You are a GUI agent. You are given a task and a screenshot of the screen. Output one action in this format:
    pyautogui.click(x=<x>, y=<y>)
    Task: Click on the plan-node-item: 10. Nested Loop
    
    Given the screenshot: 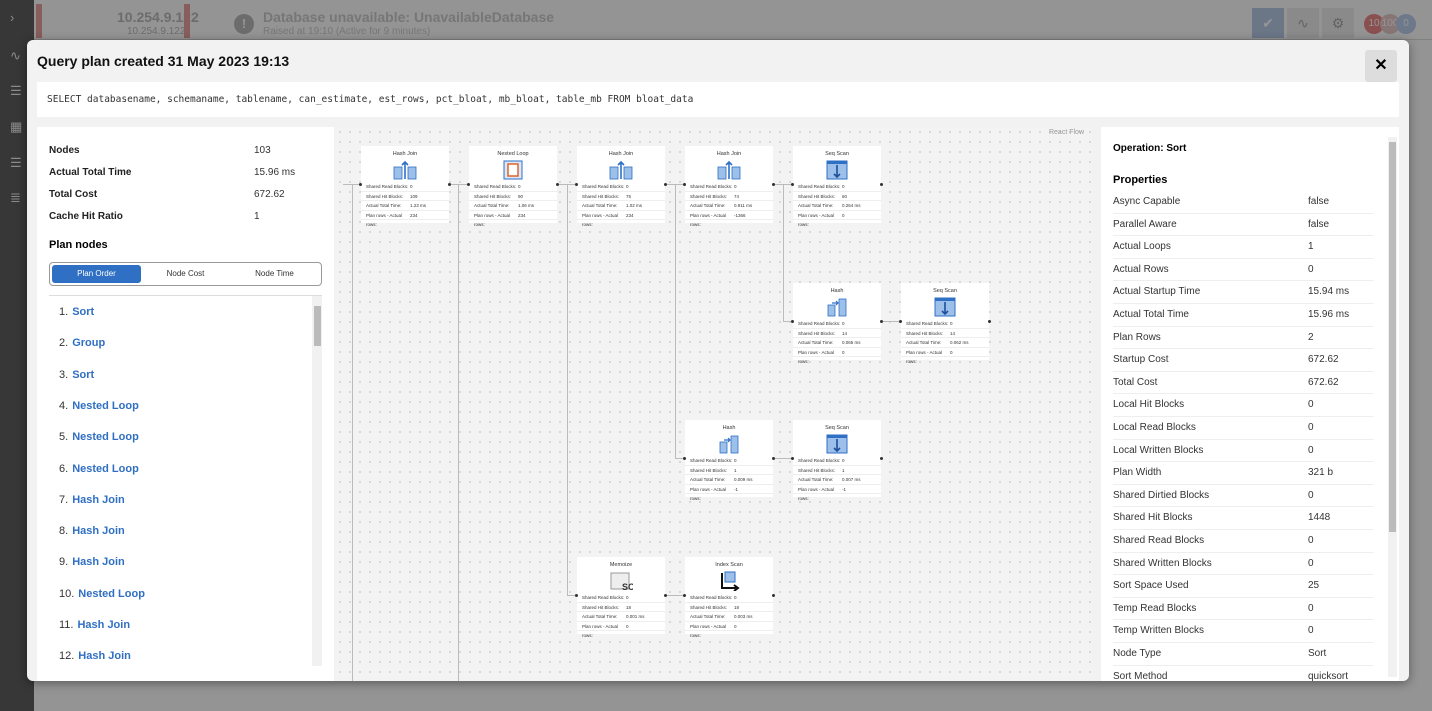 What is the action you would take?
    pyautogui.click(x=102, y=594)
    